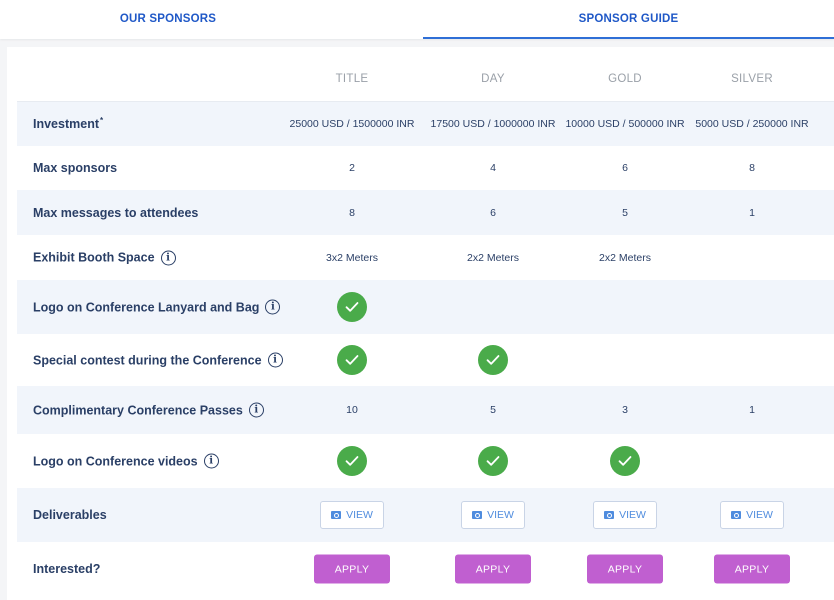  I want to click on row-label-text: Complimentary Conference Passes, so click(138, 410).